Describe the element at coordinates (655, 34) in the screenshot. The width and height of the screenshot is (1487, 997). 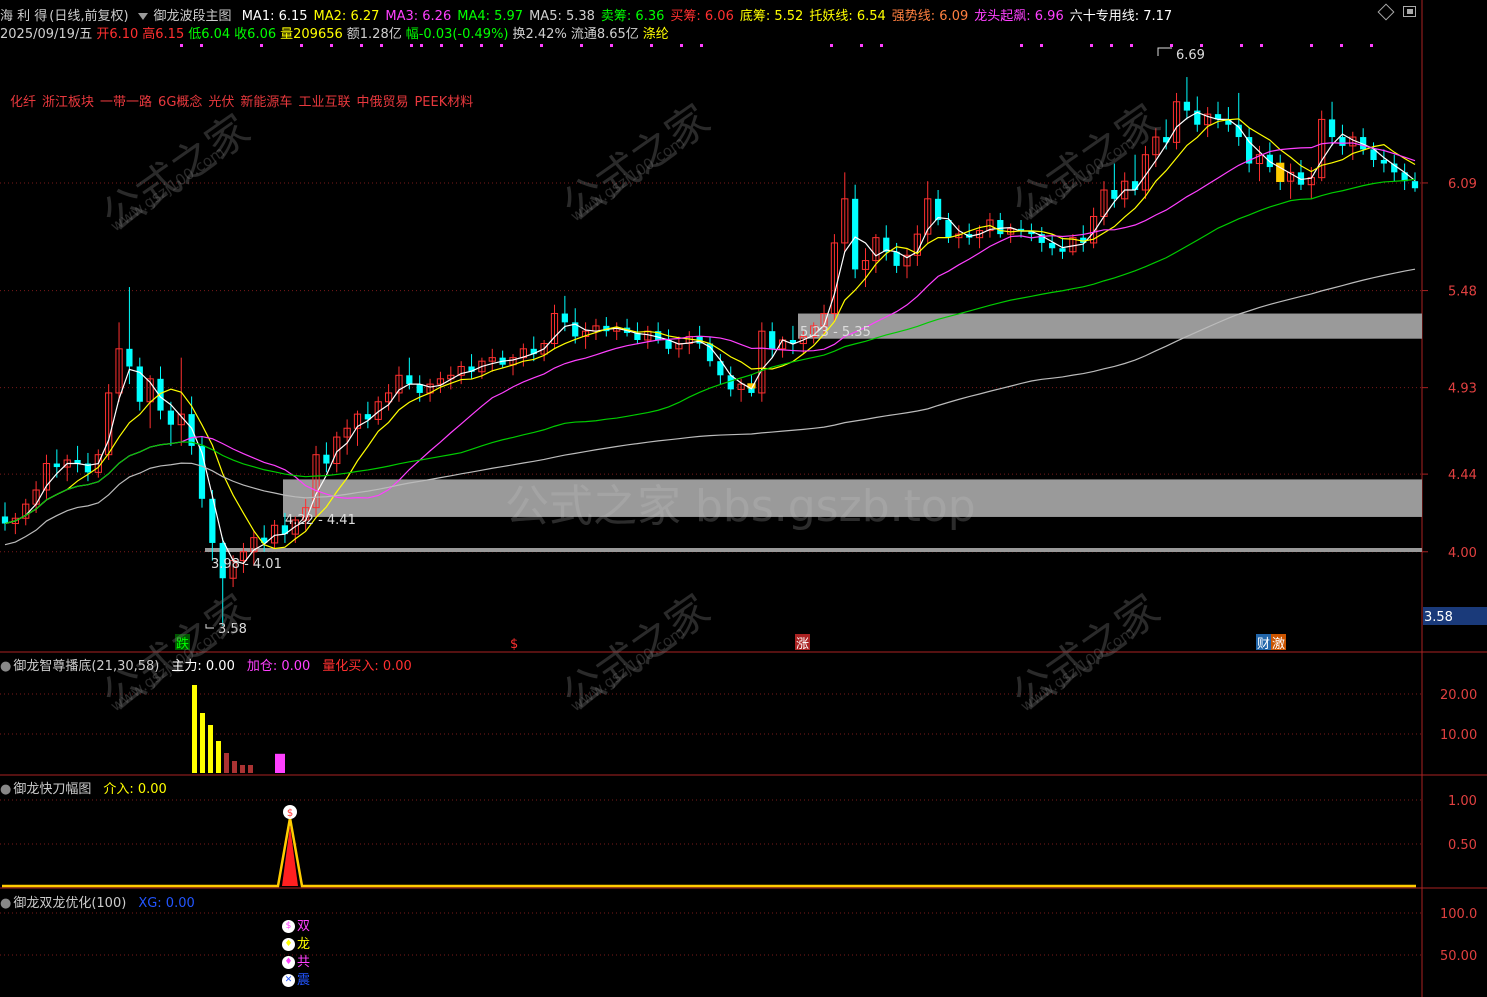
I see `quote-item: 涤纶` at that location.